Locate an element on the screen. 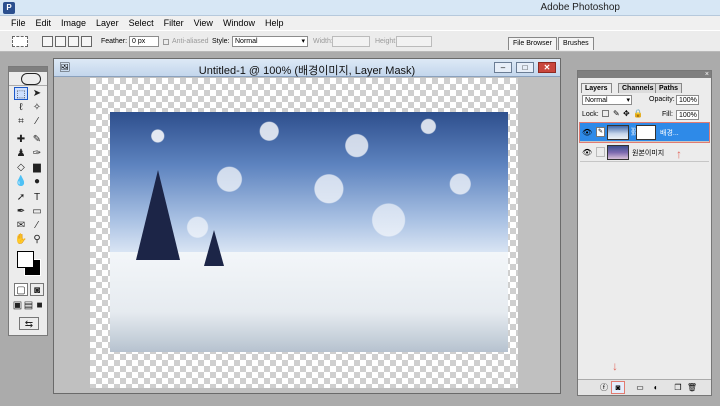 The width and height of the screenshot is (720, 406). zoom-tool-icon: ⚲ is located at coordinates (37, 239).